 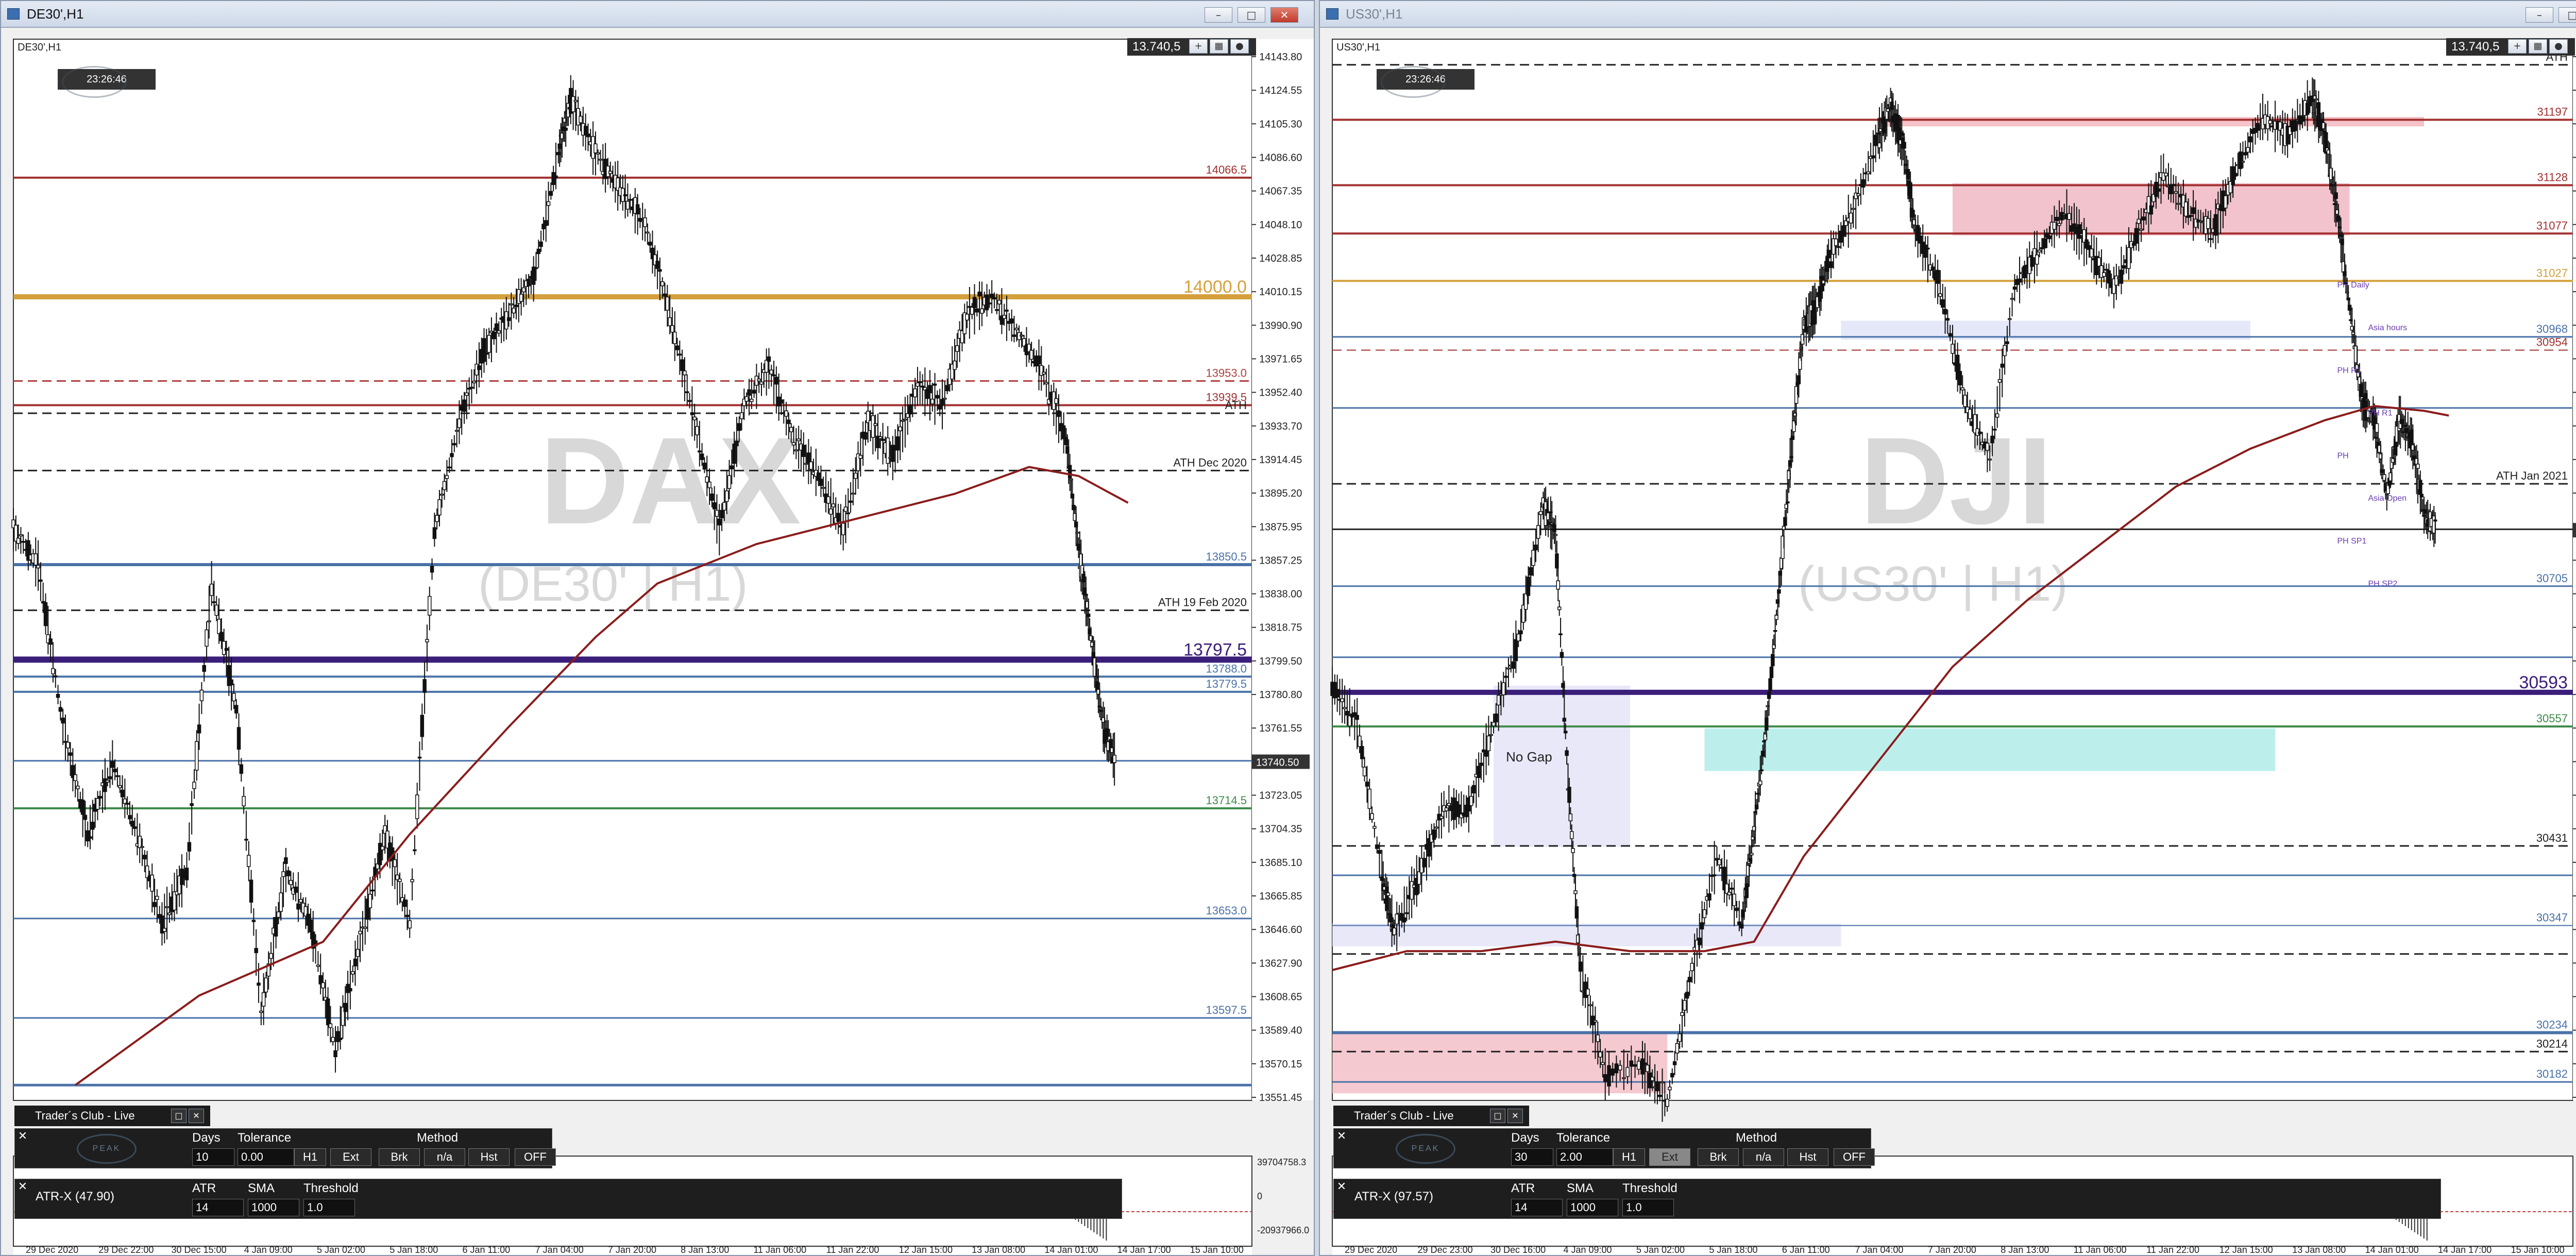 I want to click on time-tick-label: 12 Jan 15:00, so click(x=2246, y=1250).